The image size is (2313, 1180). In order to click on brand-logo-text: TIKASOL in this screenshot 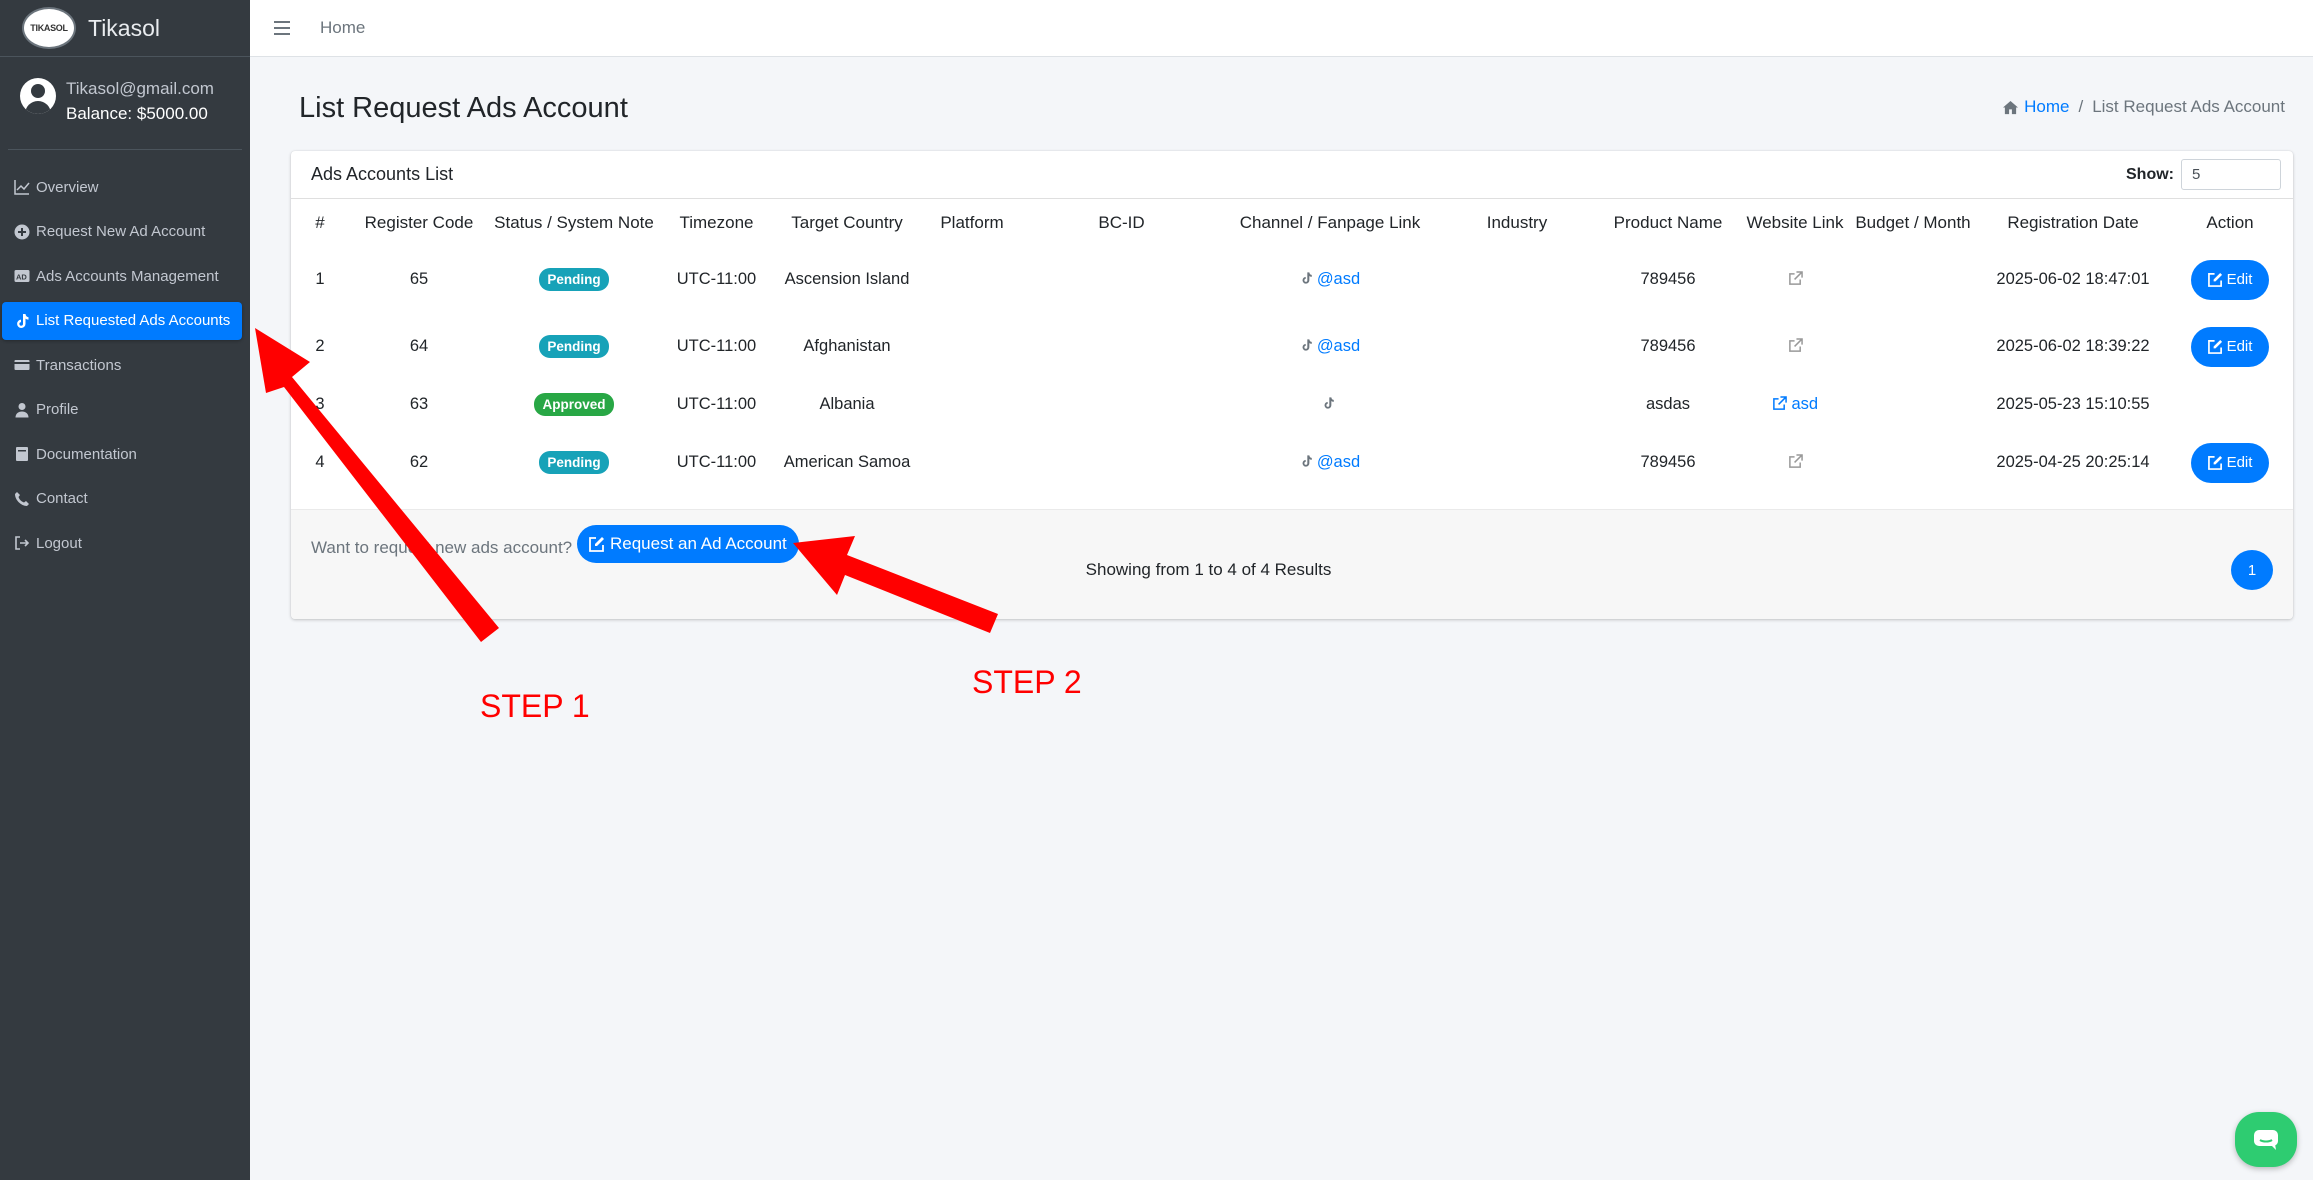, I will do `click(49, 28)`.